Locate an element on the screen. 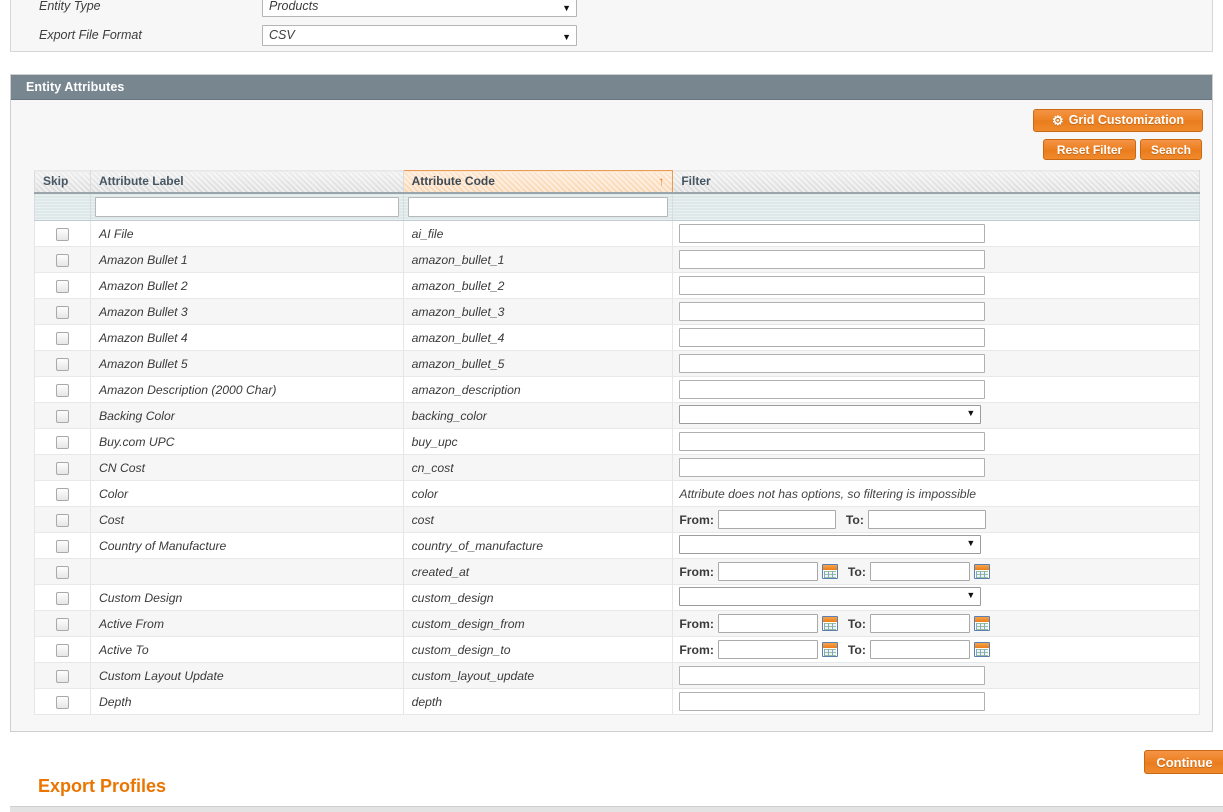 This screenshot has width=1223, height=812. column-header-skip: Skip is located at coordinates (62, 182).